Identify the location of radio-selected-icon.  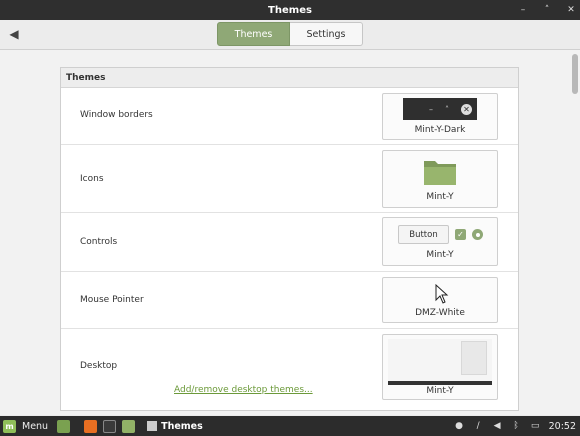
(477, 234).